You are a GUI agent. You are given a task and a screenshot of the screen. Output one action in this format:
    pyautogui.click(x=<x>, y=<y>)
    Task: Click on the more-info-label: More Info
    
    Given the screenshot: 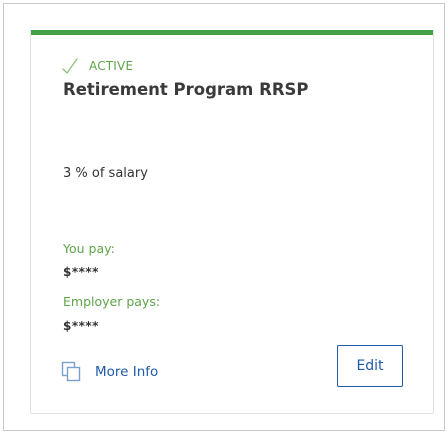 What is the action you would take?
    pyautogui.click(x=126, y=372)
    